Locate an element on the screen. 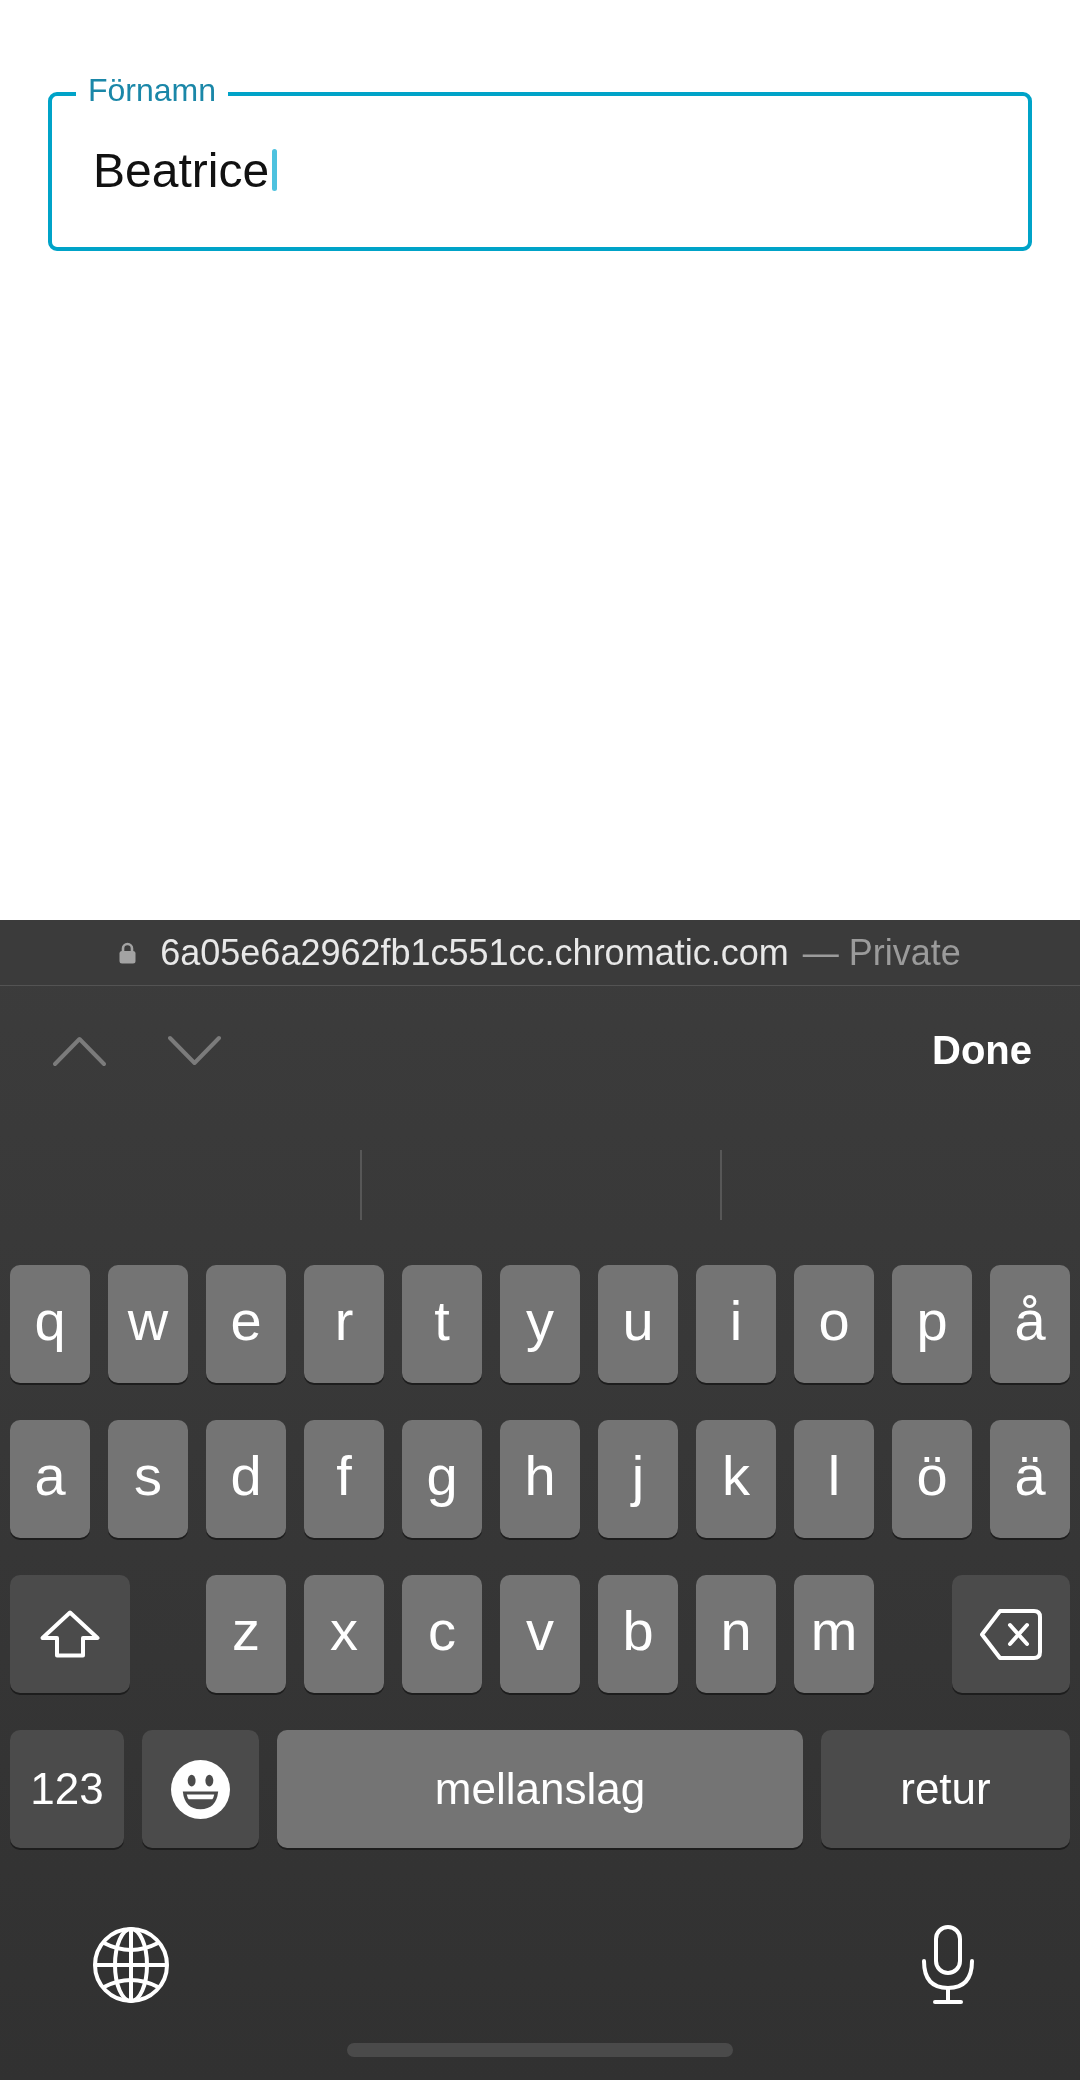  letter-key: ö is located at coordinates (932, 1479).